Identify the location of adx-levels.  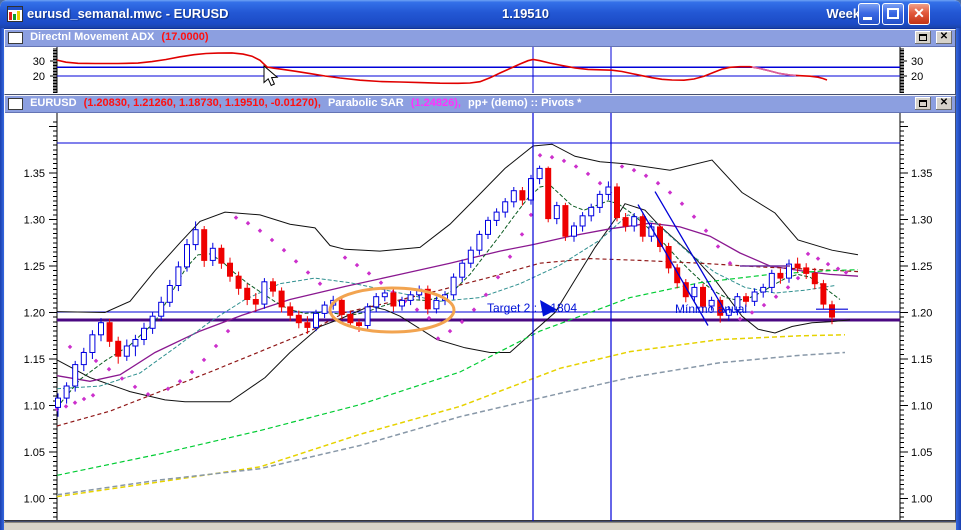
(478, 70).